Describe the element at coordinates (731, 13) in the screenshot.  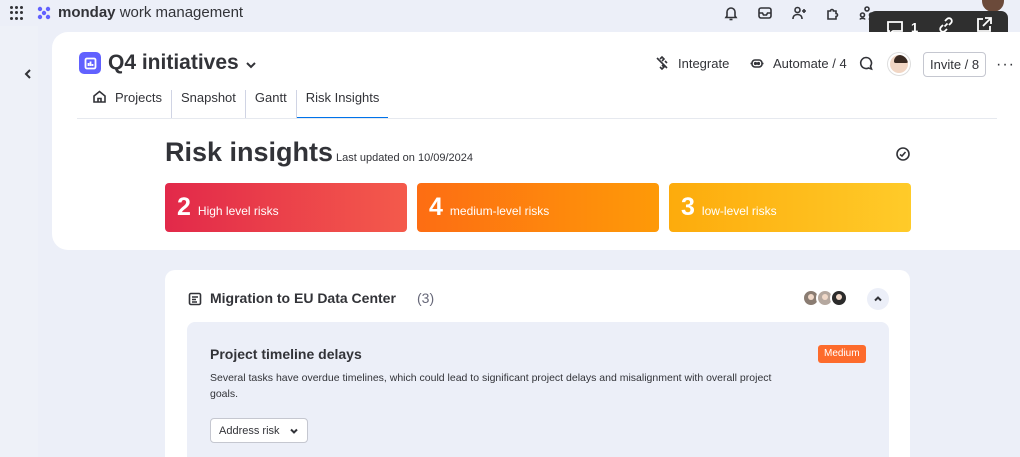
I see `bell-icon` at that location.